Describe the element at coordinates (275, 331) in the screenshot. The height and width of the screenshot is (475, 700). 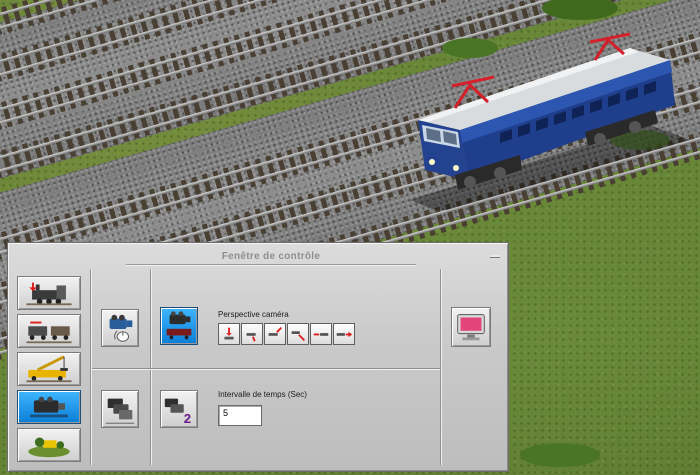
I see `arrow-up-right-icon` at that location.